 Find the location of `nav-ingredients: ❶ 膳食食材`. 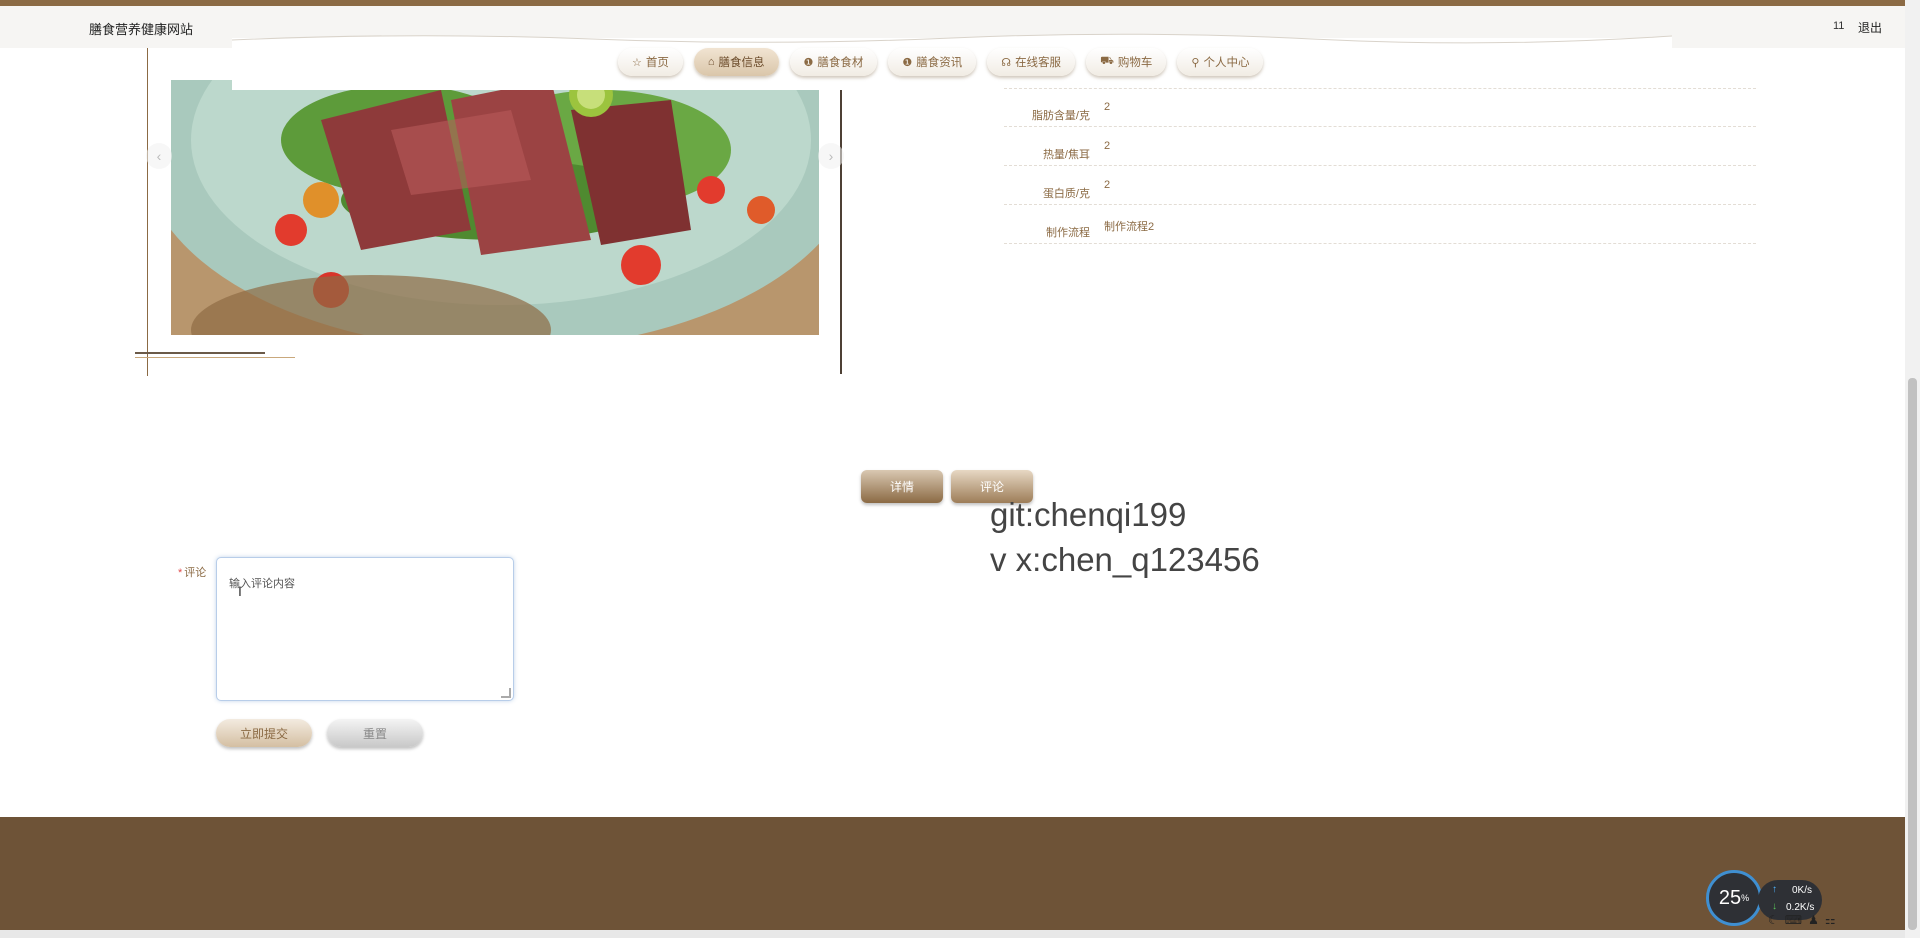

nav-ingredients: ❶ 膳食食材 is located at coordinates (833, 62).